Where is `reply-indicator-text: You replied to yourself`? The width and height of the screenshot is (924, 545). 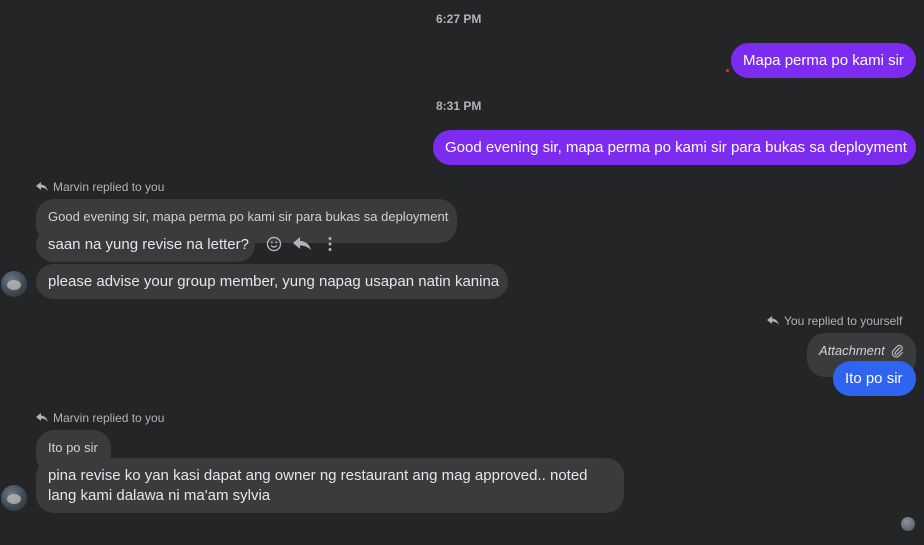 reply-indicator-text: You replied to yourself is located at coordinates (843, 321).